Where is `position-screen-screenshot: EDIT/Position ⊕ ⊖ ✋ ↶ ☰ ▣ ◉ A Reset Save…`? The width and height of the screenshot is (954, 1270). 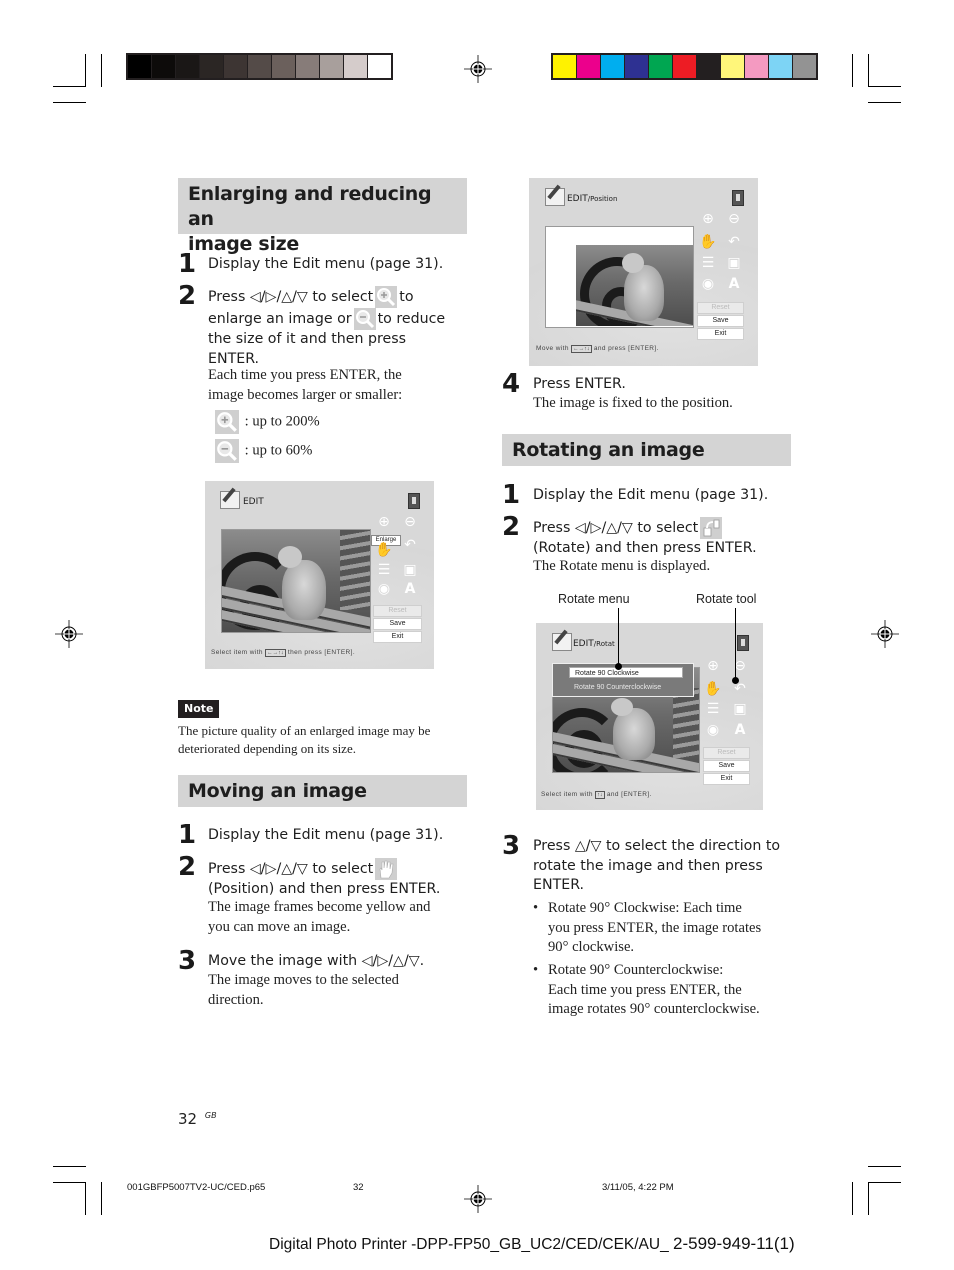
position-screen-screenshot: EDIT/Position ⊕ ⊖ ✋ ↶ ☰ ▣ ◉ A Reset Save… is located at coordinates (643, 272).